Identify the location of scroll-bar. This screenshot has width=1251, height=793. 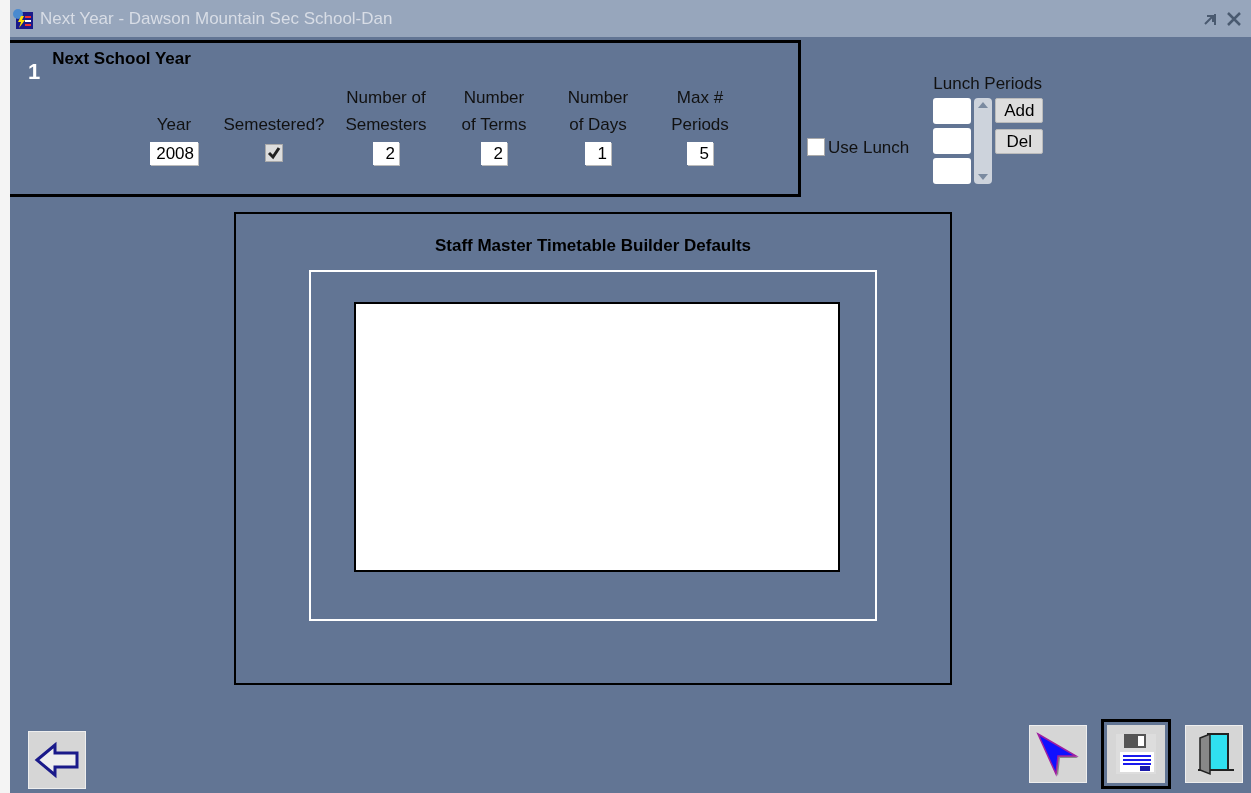
(983, 141).